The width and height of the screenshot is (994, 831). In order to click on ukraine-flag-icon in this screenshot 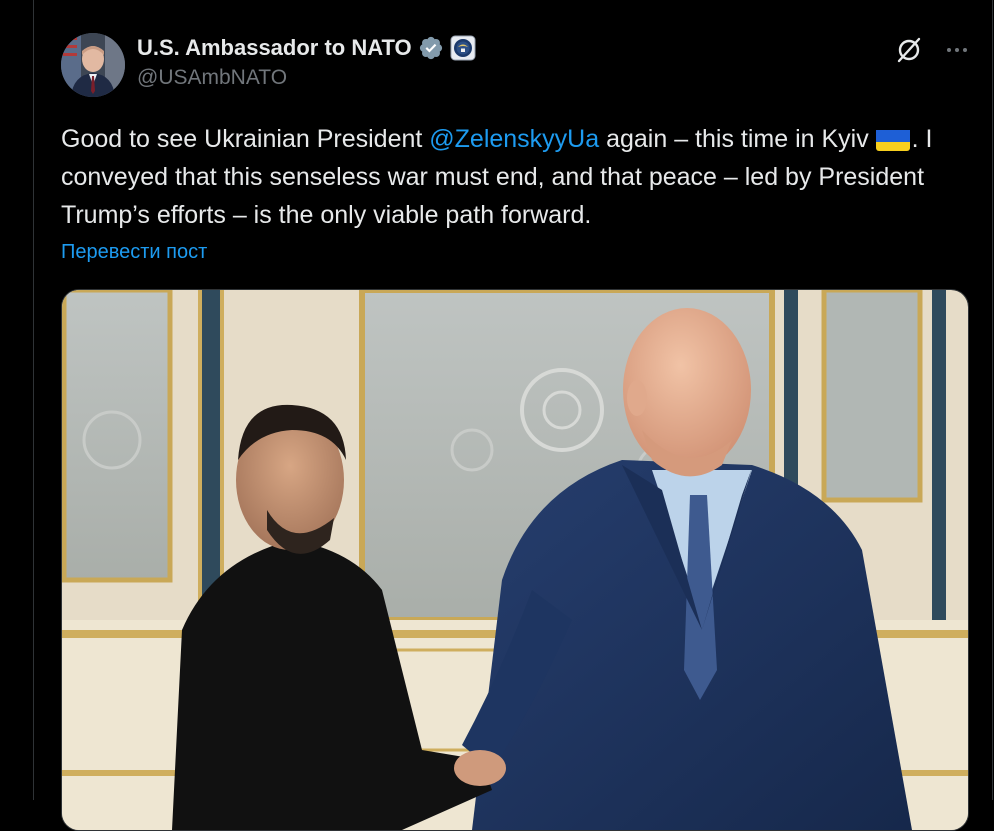, I will do `click(892, 139)`.